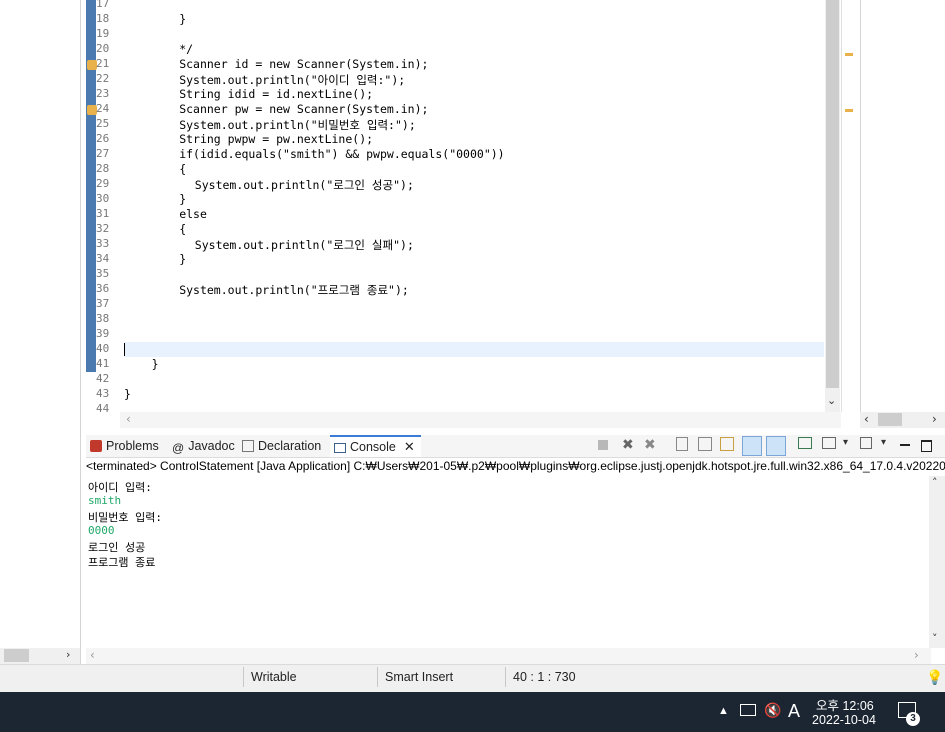 The height and width of the screenshot is (732, 945). I want to click on code-line: String pwpw = pw.nextLine();, so click(276, 139).